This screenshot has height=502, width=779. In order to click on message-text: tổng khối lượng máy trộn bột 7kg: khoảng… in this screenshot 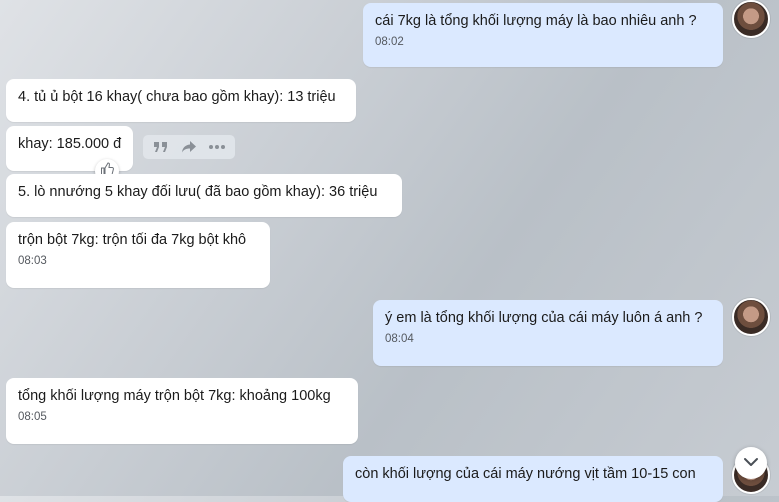, I will do `click(174, 396)`.